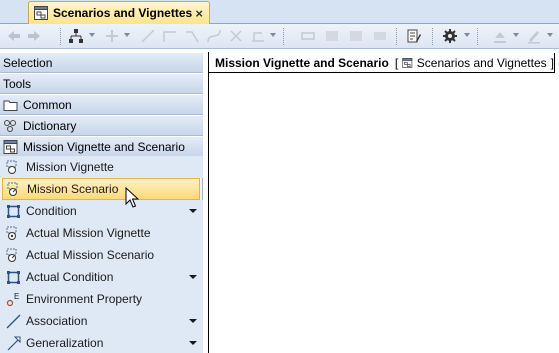  What do you see at coordinates (76, 36) in the screenshot?
I see `layout-tree-icon` at bounding box center [76, 36].